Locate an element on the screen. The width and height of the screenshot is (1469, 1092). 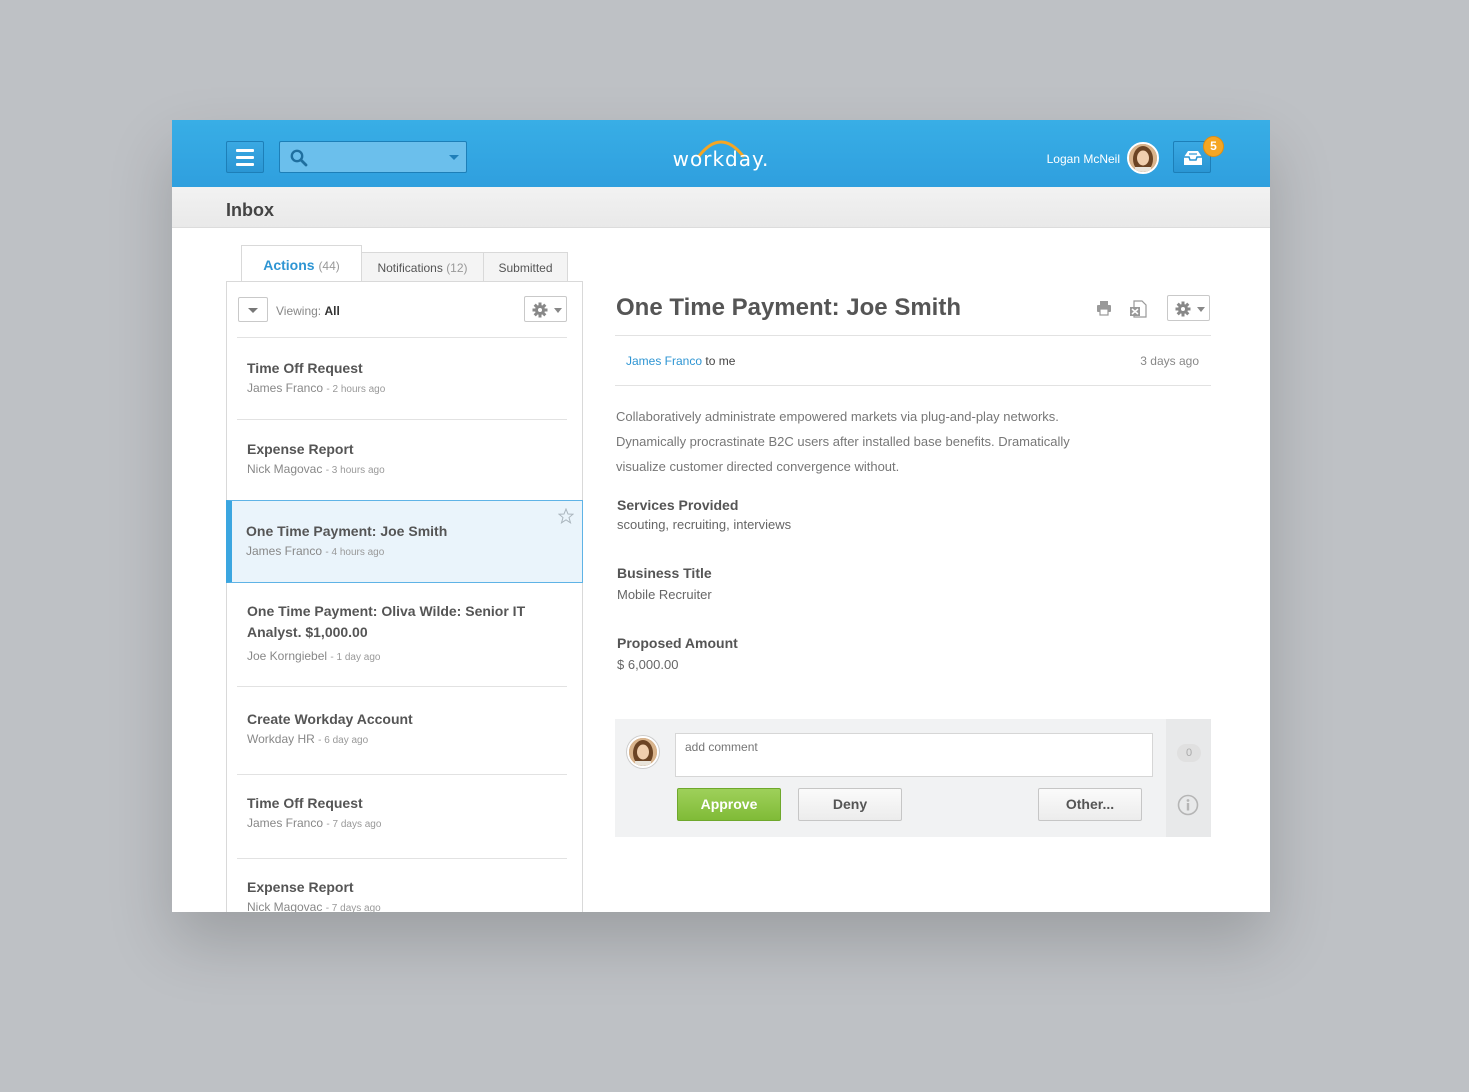
search-box is located at coordinates (373, 157).